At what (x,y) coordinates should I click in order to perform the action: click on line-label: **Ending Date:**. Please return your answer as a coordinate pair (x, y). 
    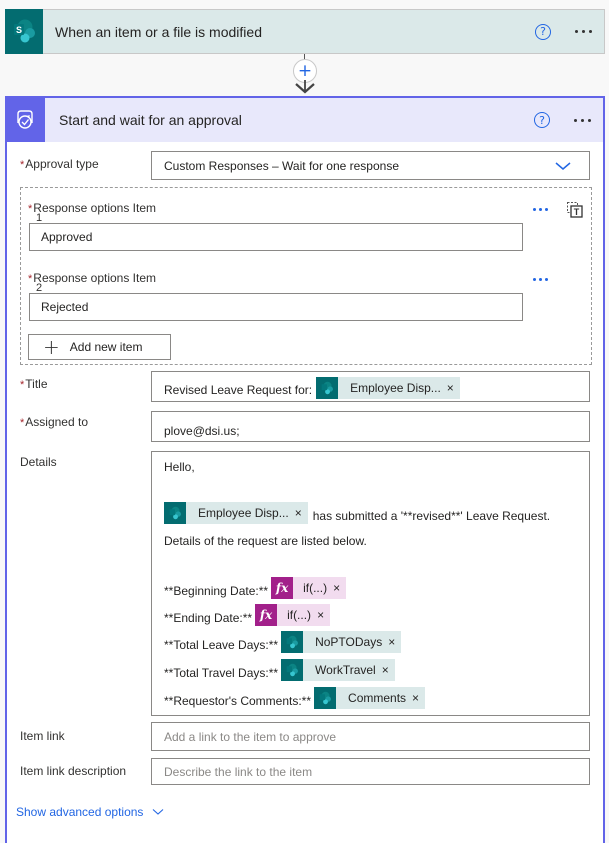
    Looking at the image, I should click on (208, 618).